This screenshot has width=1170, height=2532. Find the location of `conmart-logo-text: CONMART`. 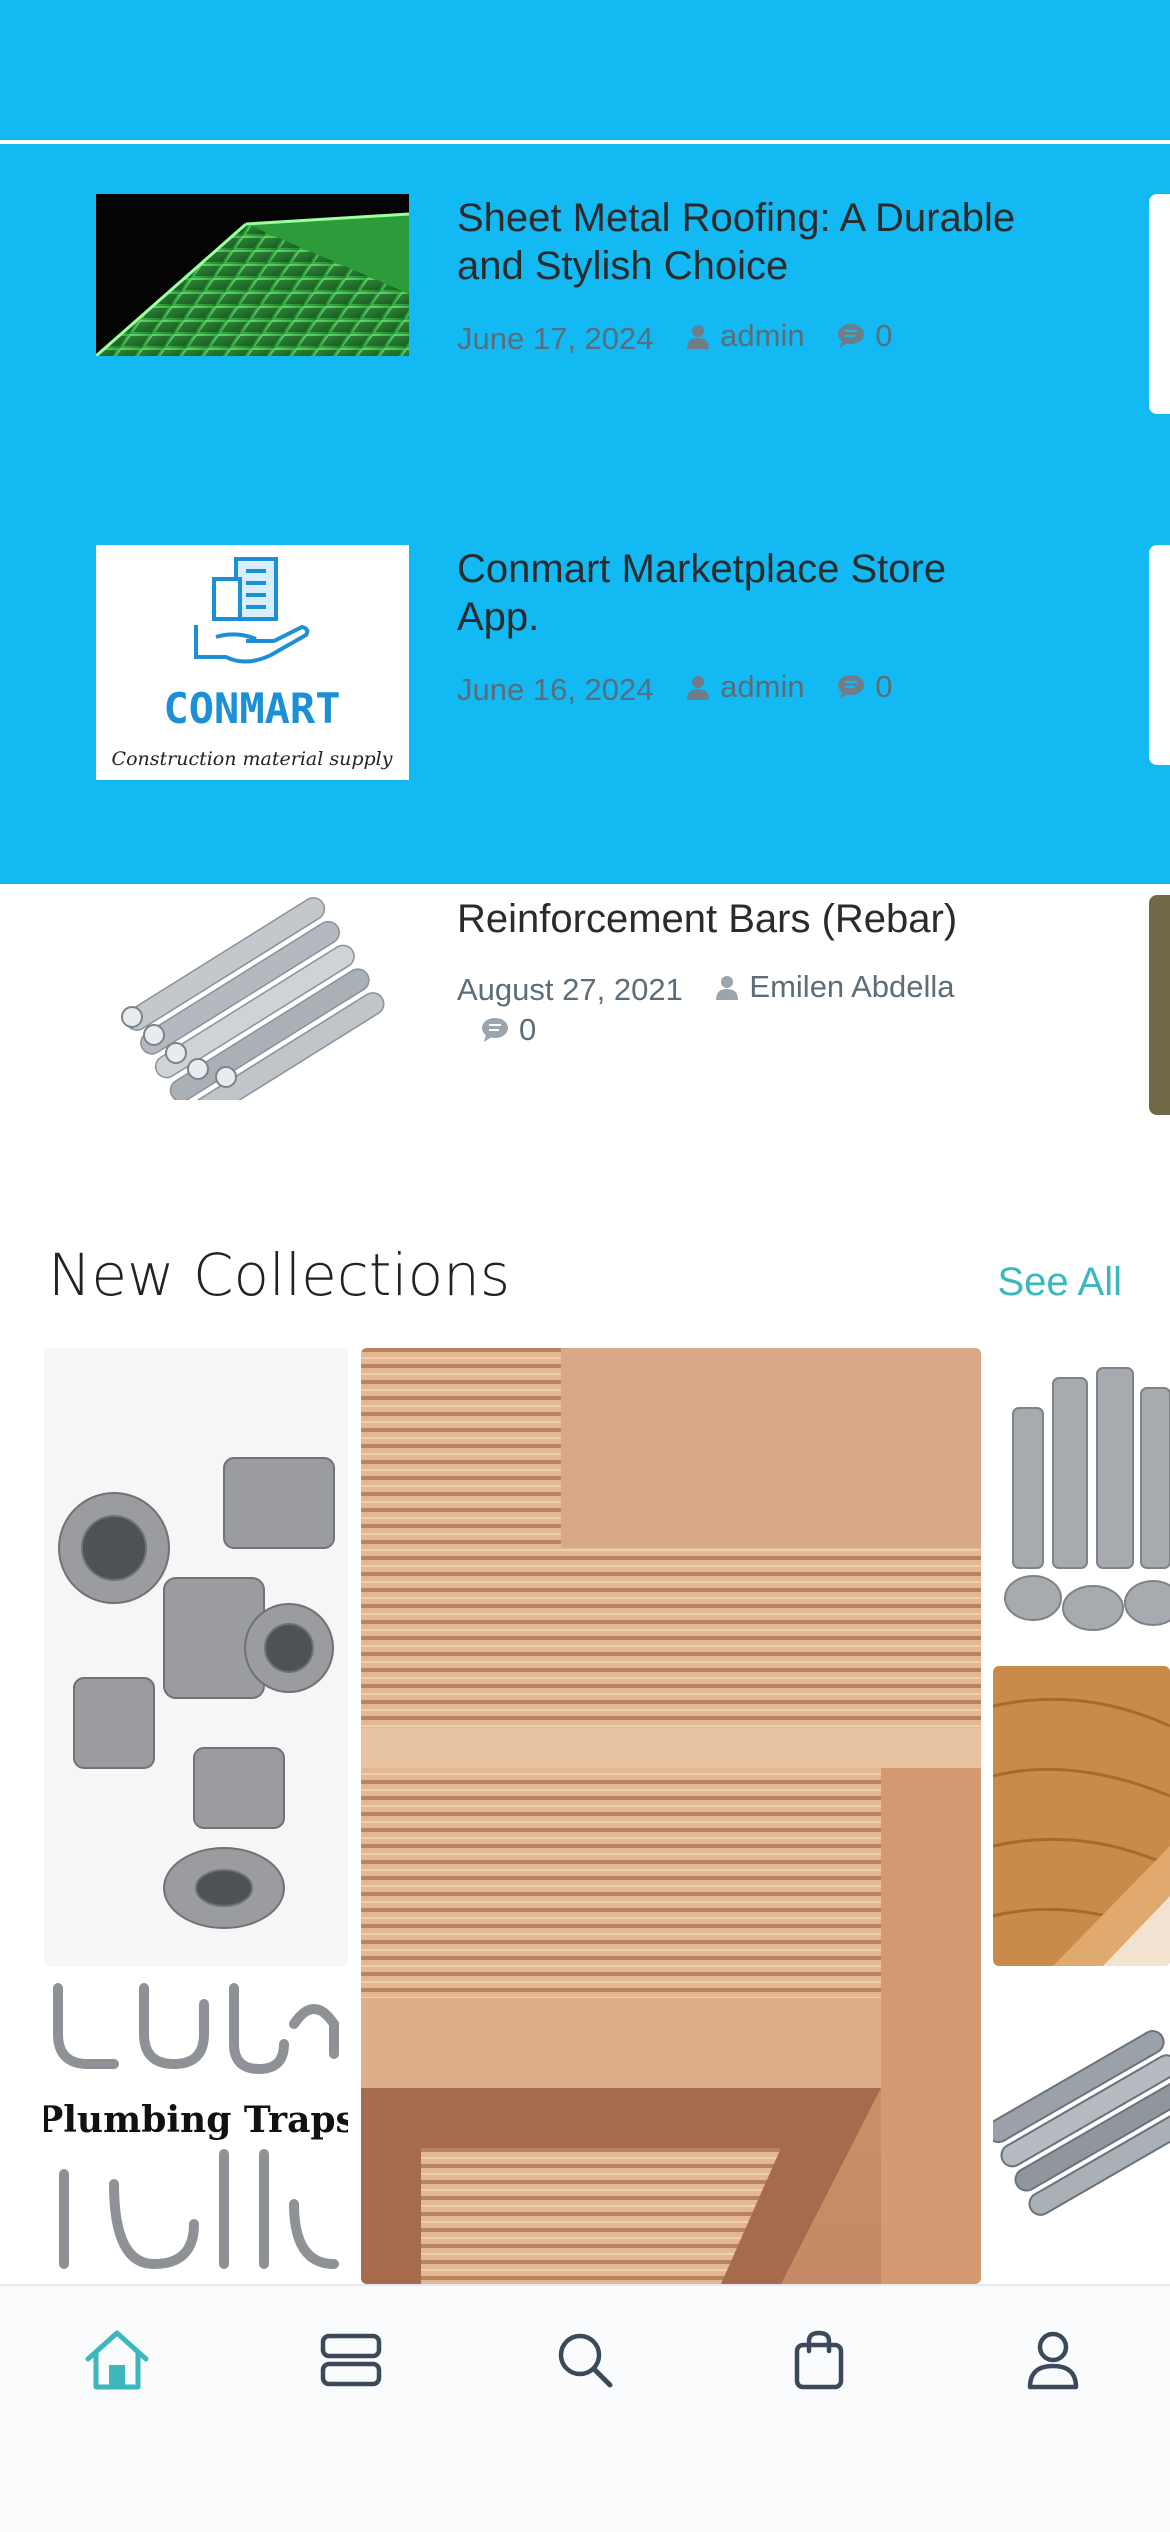

conmart-logo-text: CONMART is located at coordinates (251, 708).